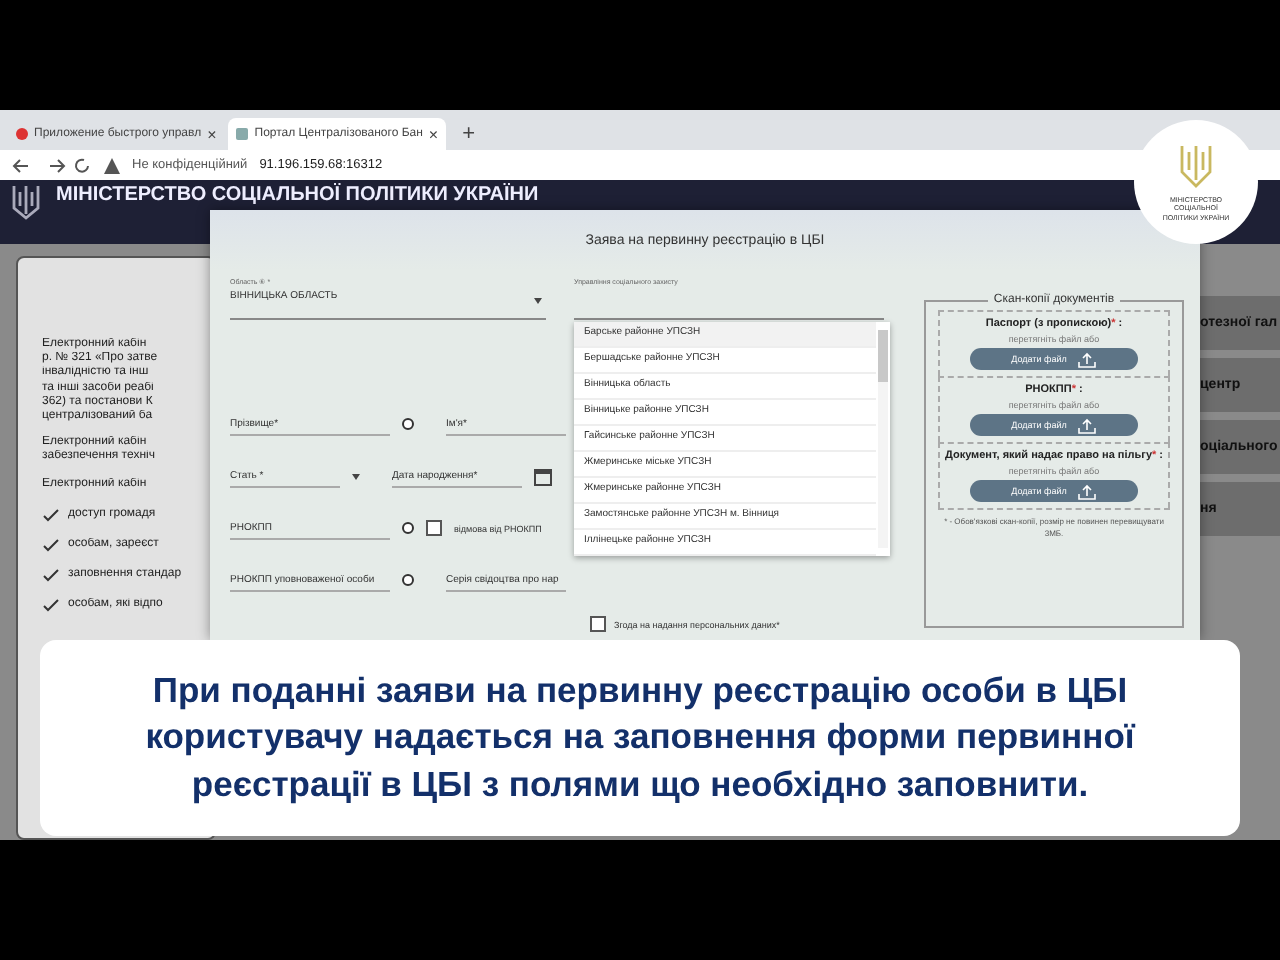  I want to click on new-tab-button: +, so click(469, 136).